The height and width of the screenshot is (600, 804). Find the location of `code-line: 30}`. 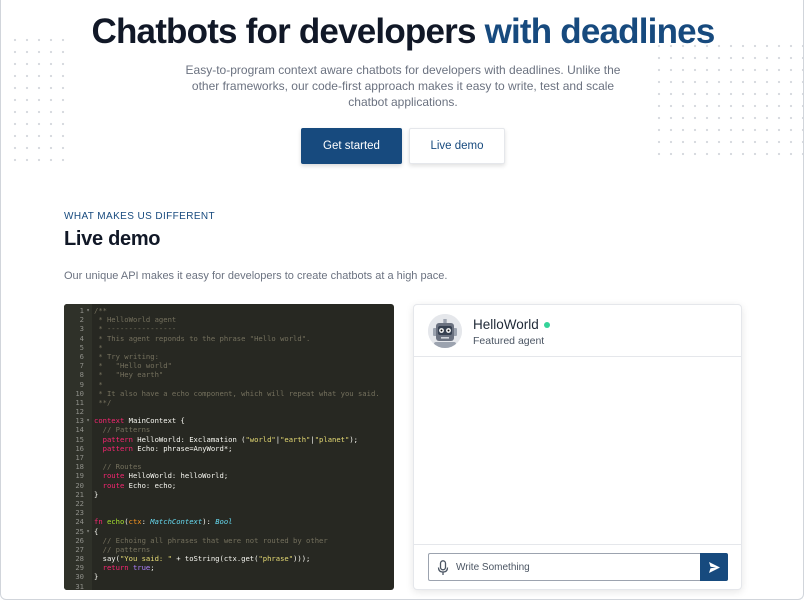

code-line: 30} is located at coordinates (229, 576).